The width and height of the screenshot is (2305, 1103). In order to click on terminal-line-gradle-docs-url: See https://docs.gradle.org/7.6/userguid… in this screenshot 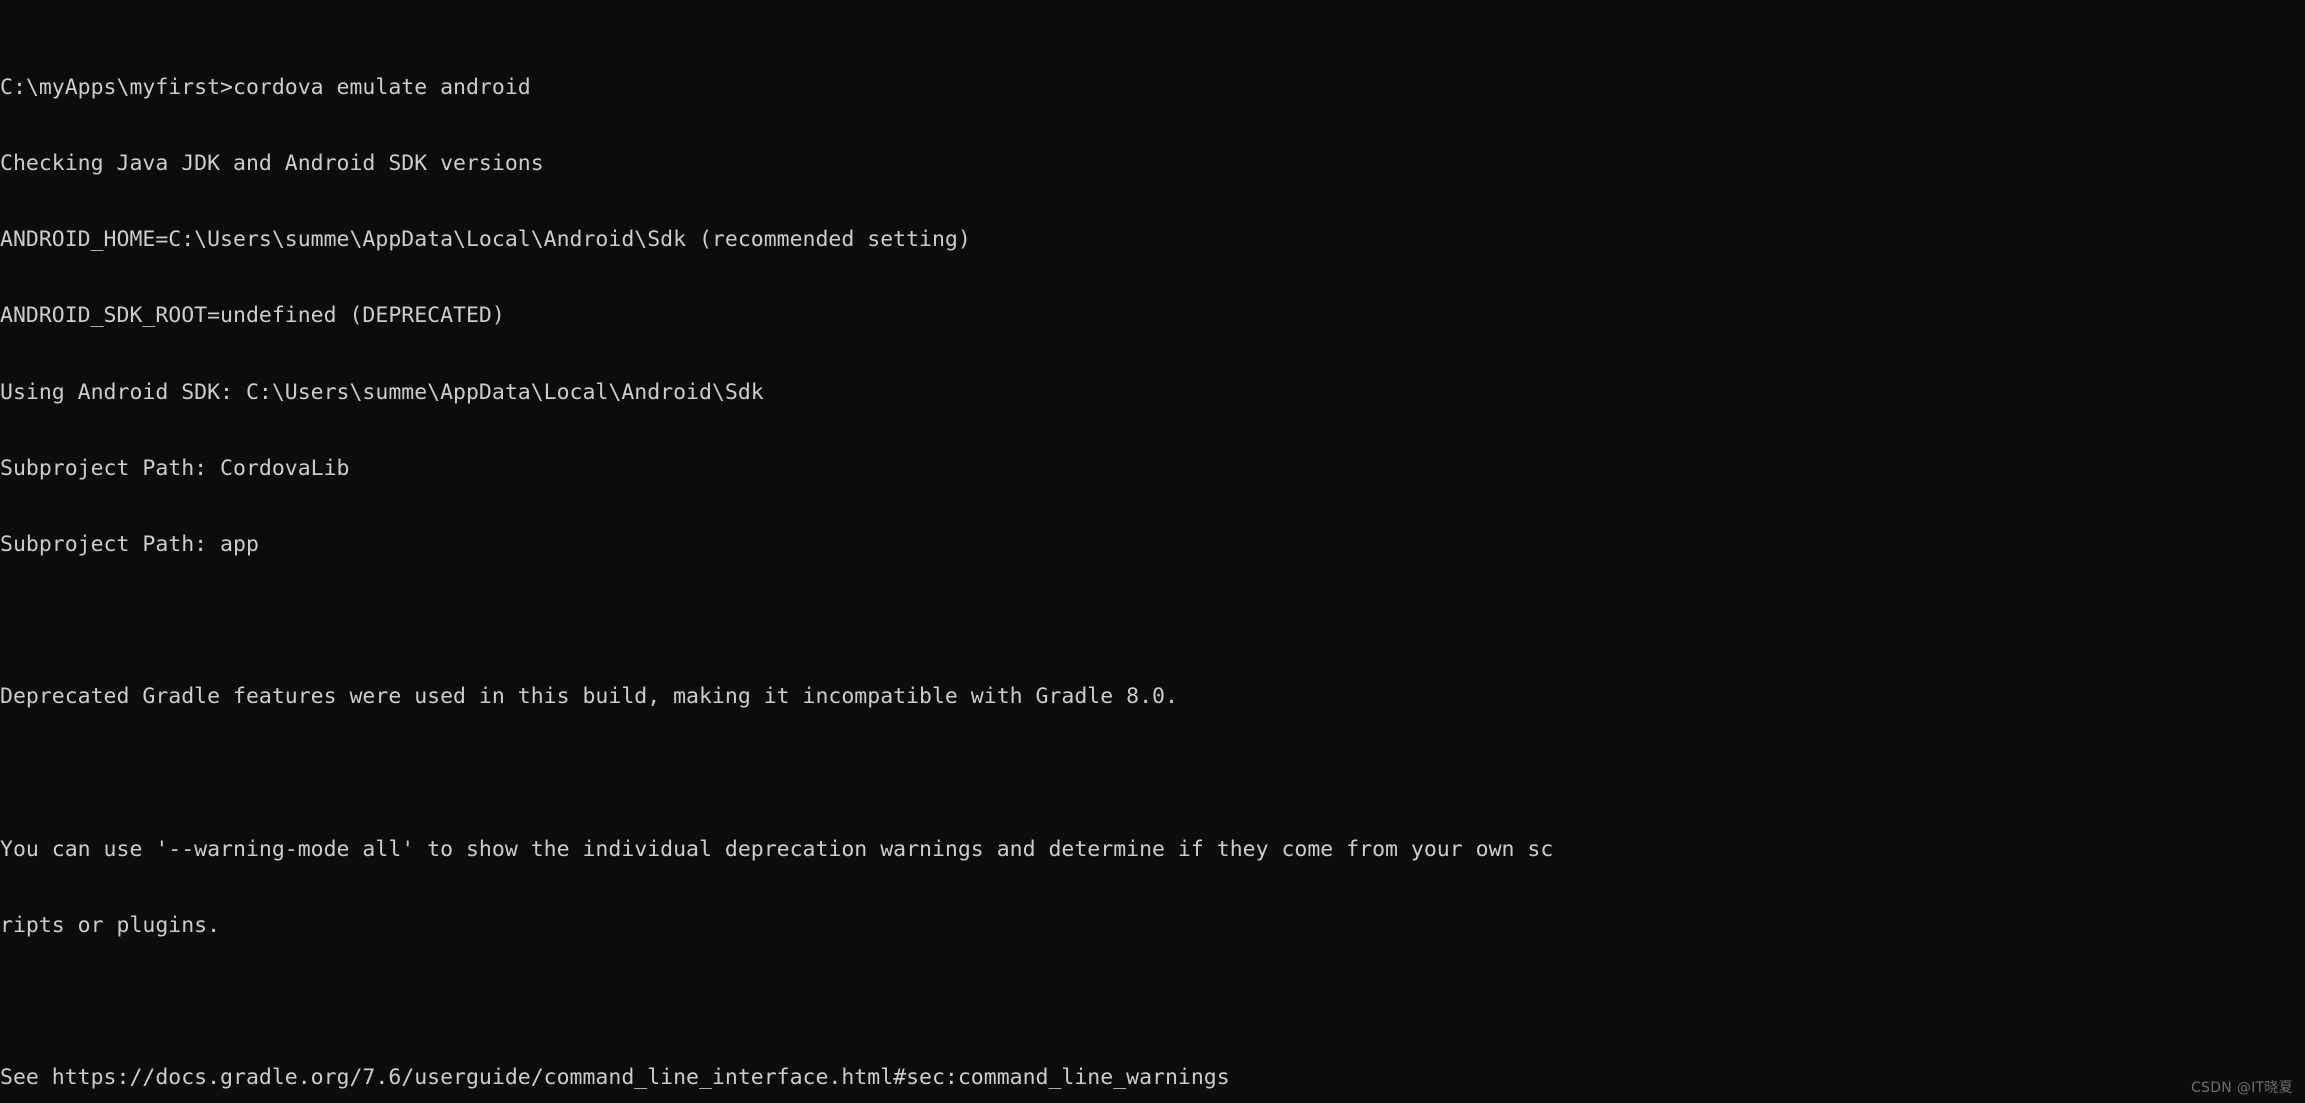, I will do `click(615, 1078)`.